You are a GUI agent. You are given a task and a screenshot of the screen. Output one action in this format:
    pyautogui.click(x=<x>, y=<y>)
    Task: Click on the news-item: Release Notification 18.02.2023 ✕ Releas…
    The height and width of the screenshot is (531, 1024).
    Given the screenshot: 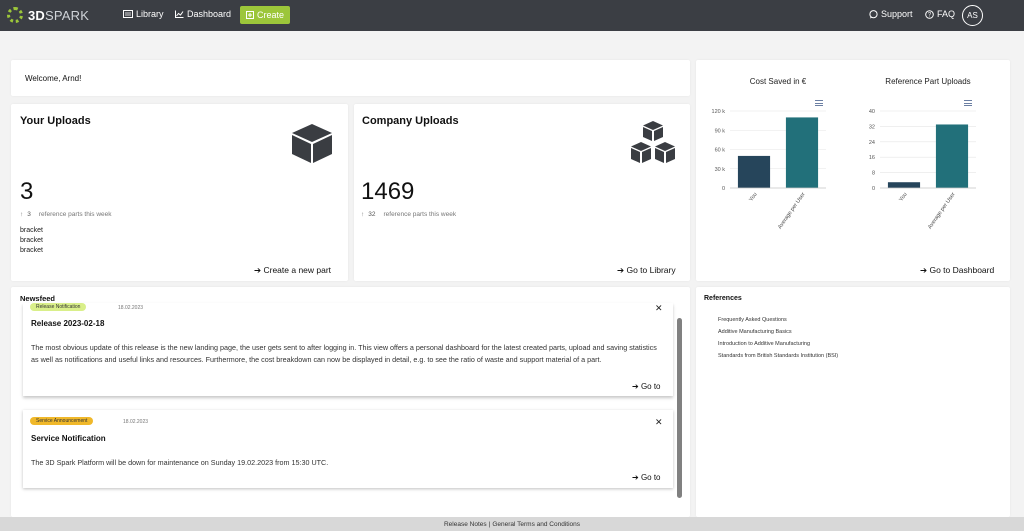 What is the action you would take?
    pyautogui.click(x=348, y=349)
    